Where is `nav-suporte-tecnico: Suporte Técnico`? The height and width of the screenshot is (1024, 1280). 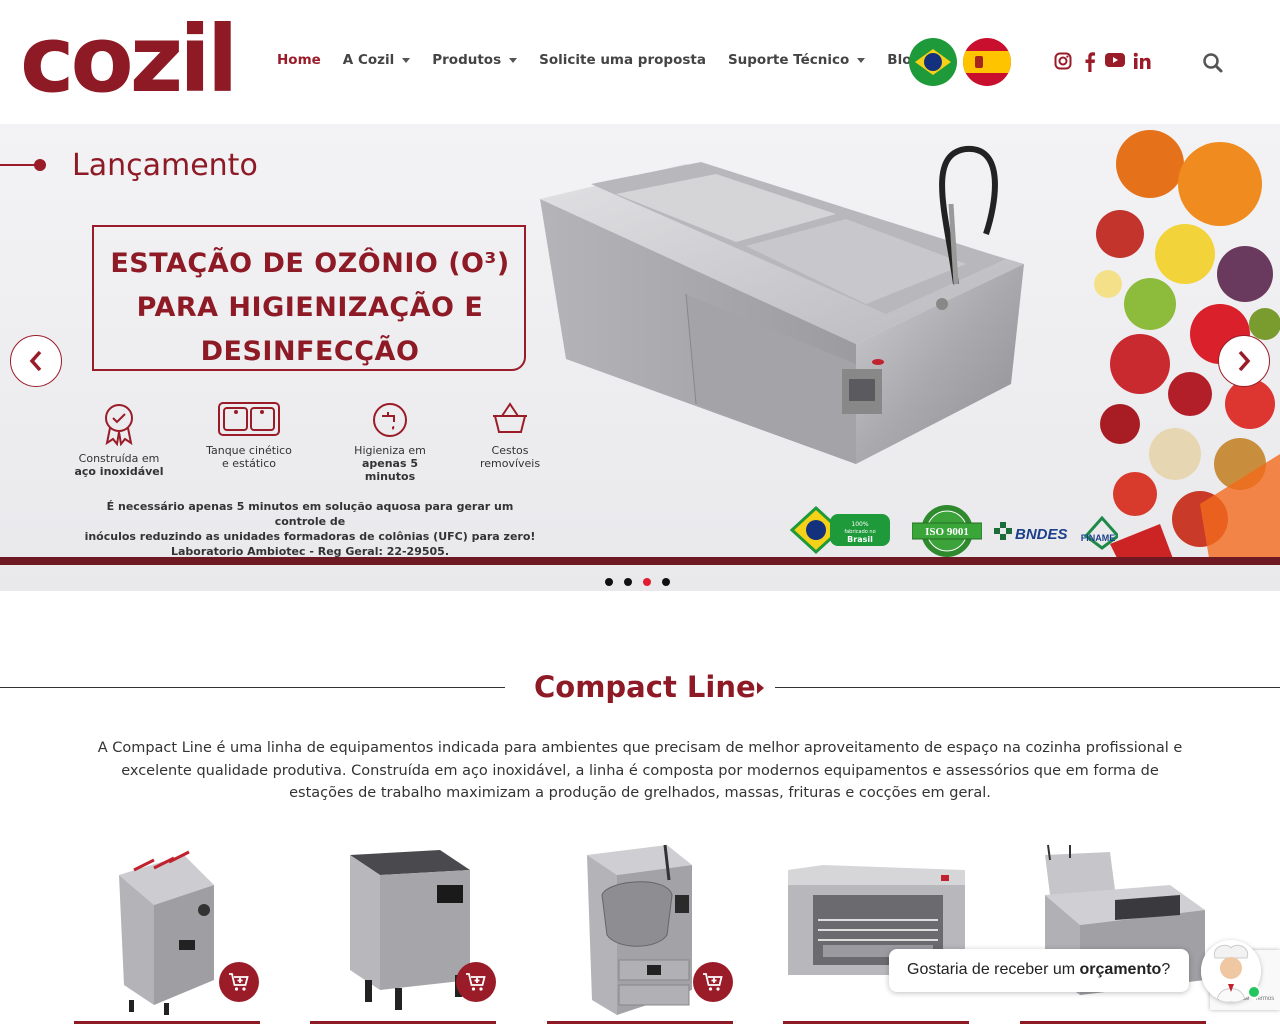 nav-suporte-tecnico: Suporte Técnico is located at coordinates (796, 60).